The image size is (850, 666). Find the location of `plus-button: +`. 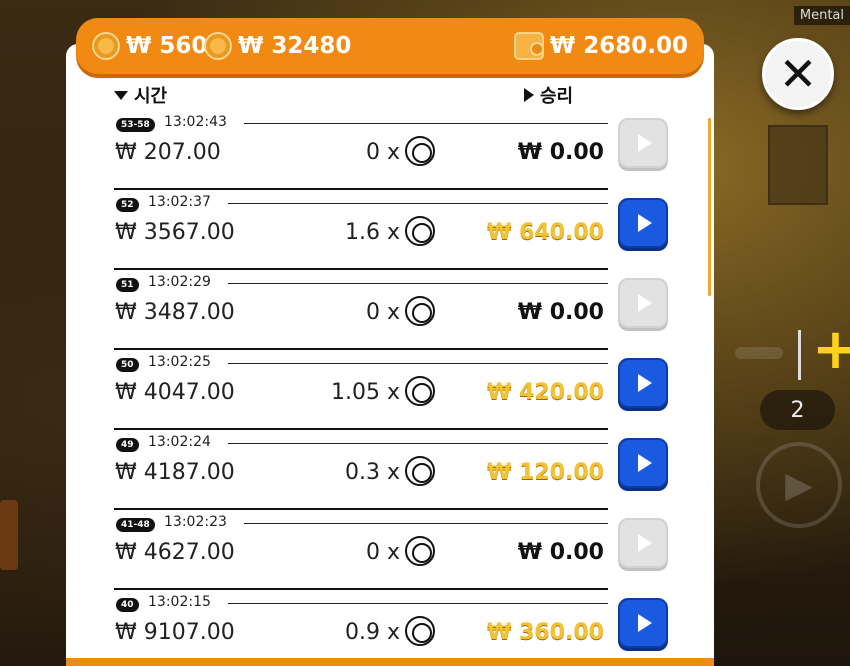

plus-button: + is located at coordinates (831, 350).